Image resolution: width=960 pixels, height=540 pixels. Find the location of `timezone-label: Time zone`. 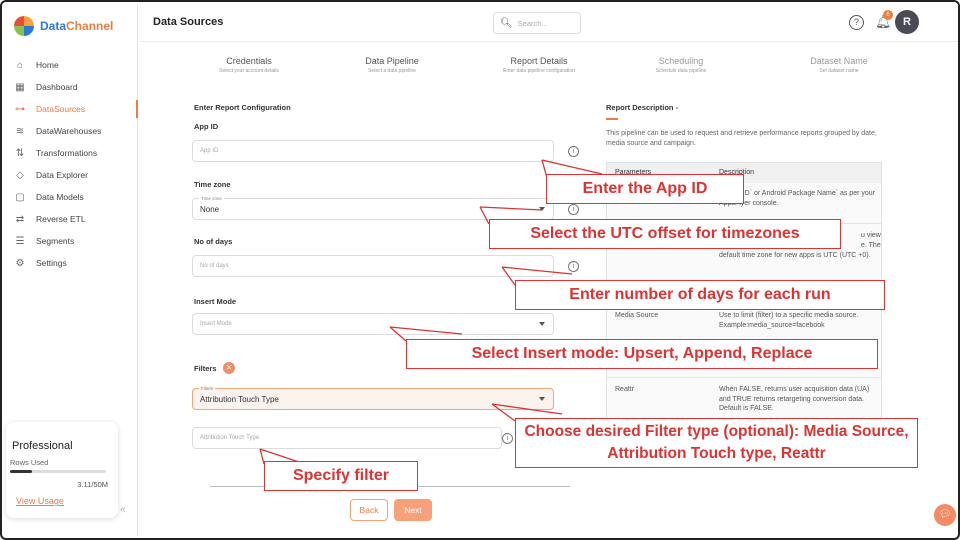

timezone-label: Time zone is located at coordinates (212, 184).